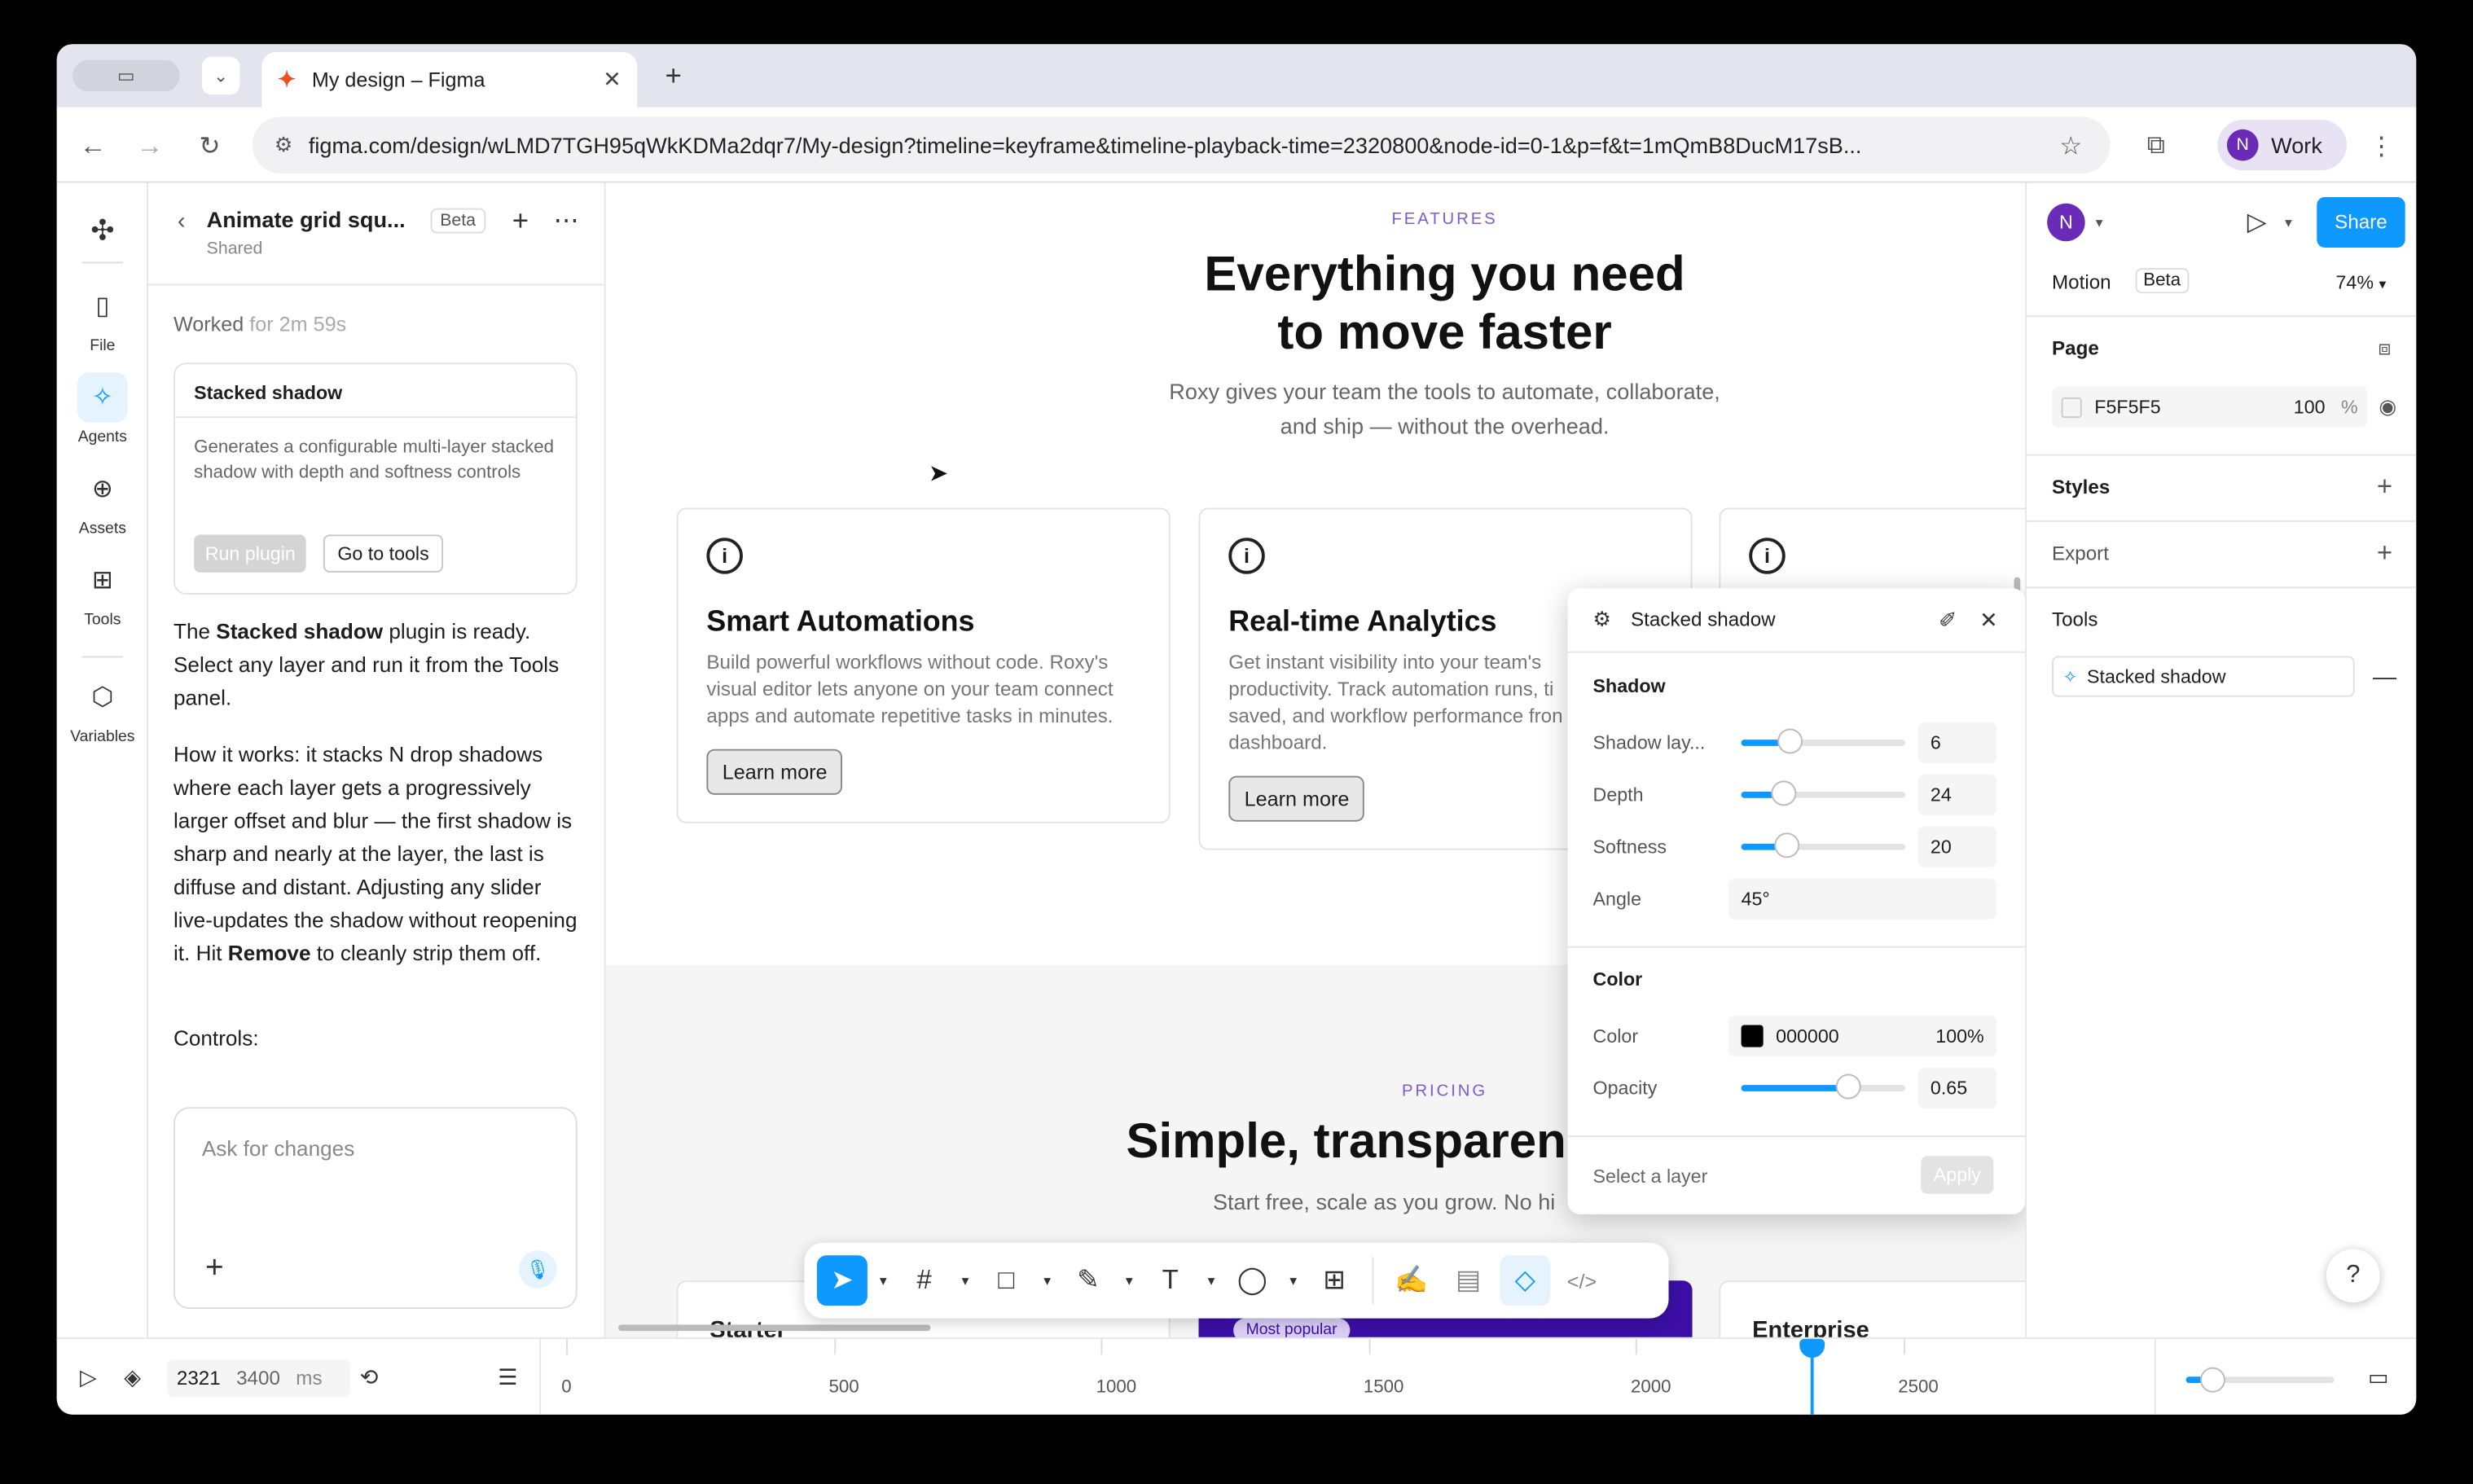 Image resolution: width=2473 pixels, height=1484 pixels. Describe the element at coordinates (521, 220) in the screenshot. I see `new-chat-icon: +` at that location.